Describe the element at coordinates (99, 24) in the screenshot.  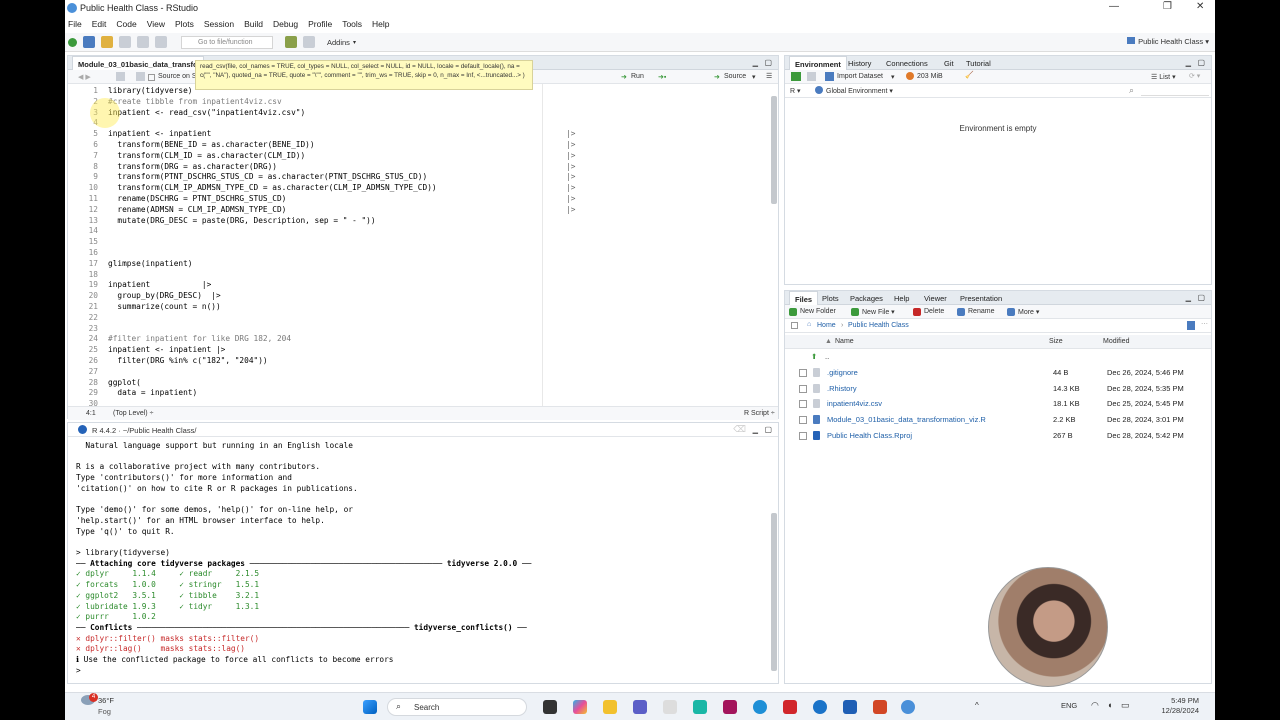
I see `menu-edit: Edit` at that location.